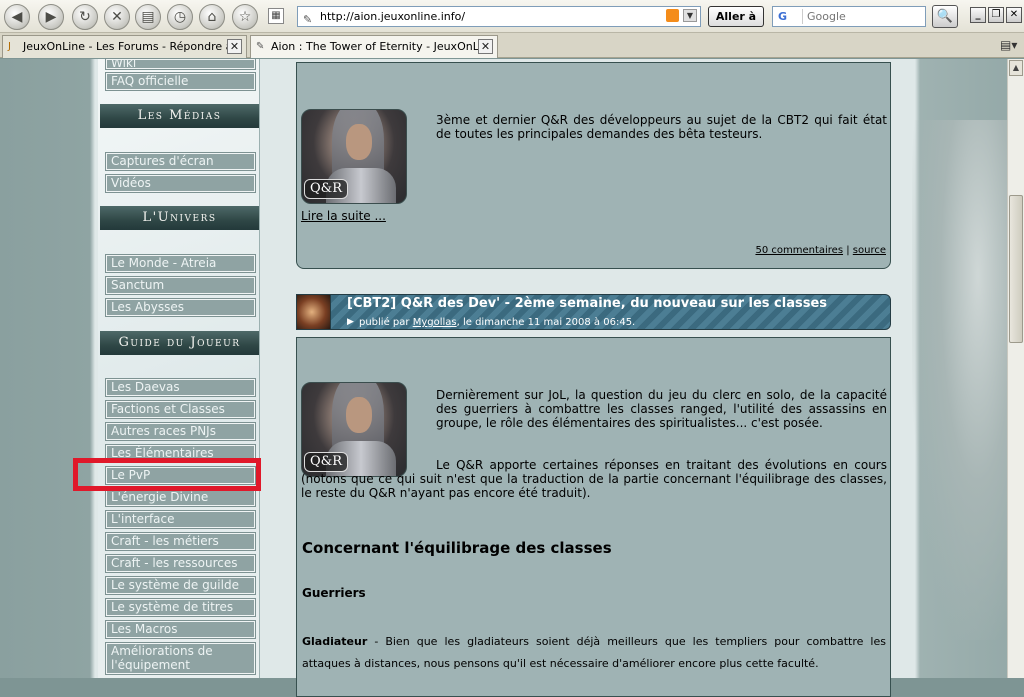 The height and width of the screenshot is (697, 1024). I want to click on gladiator-label: Gladiateur, so click(335, 641).